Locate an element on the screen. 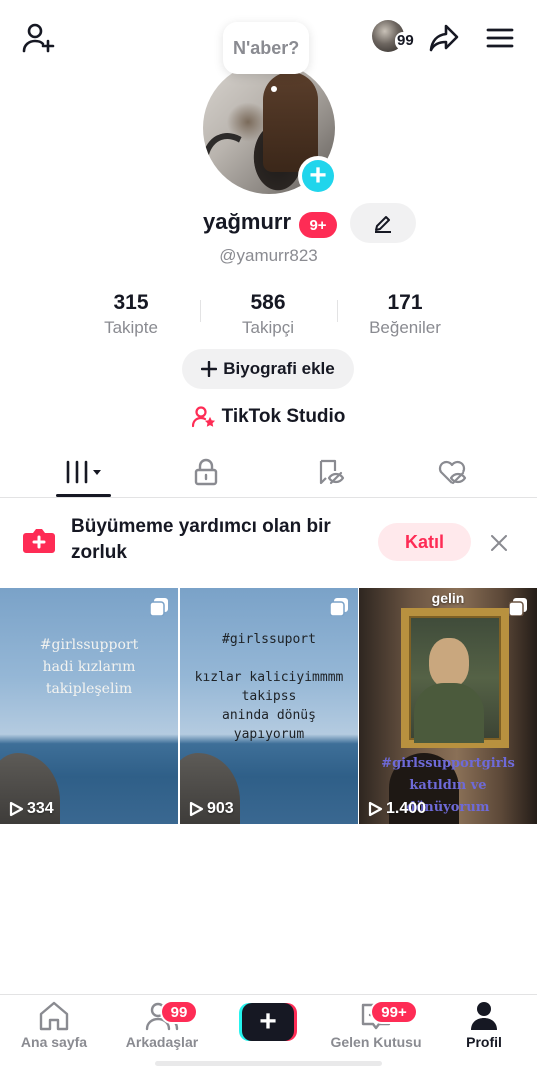  play-count: 1.400 is located at coordinates (396, 809).